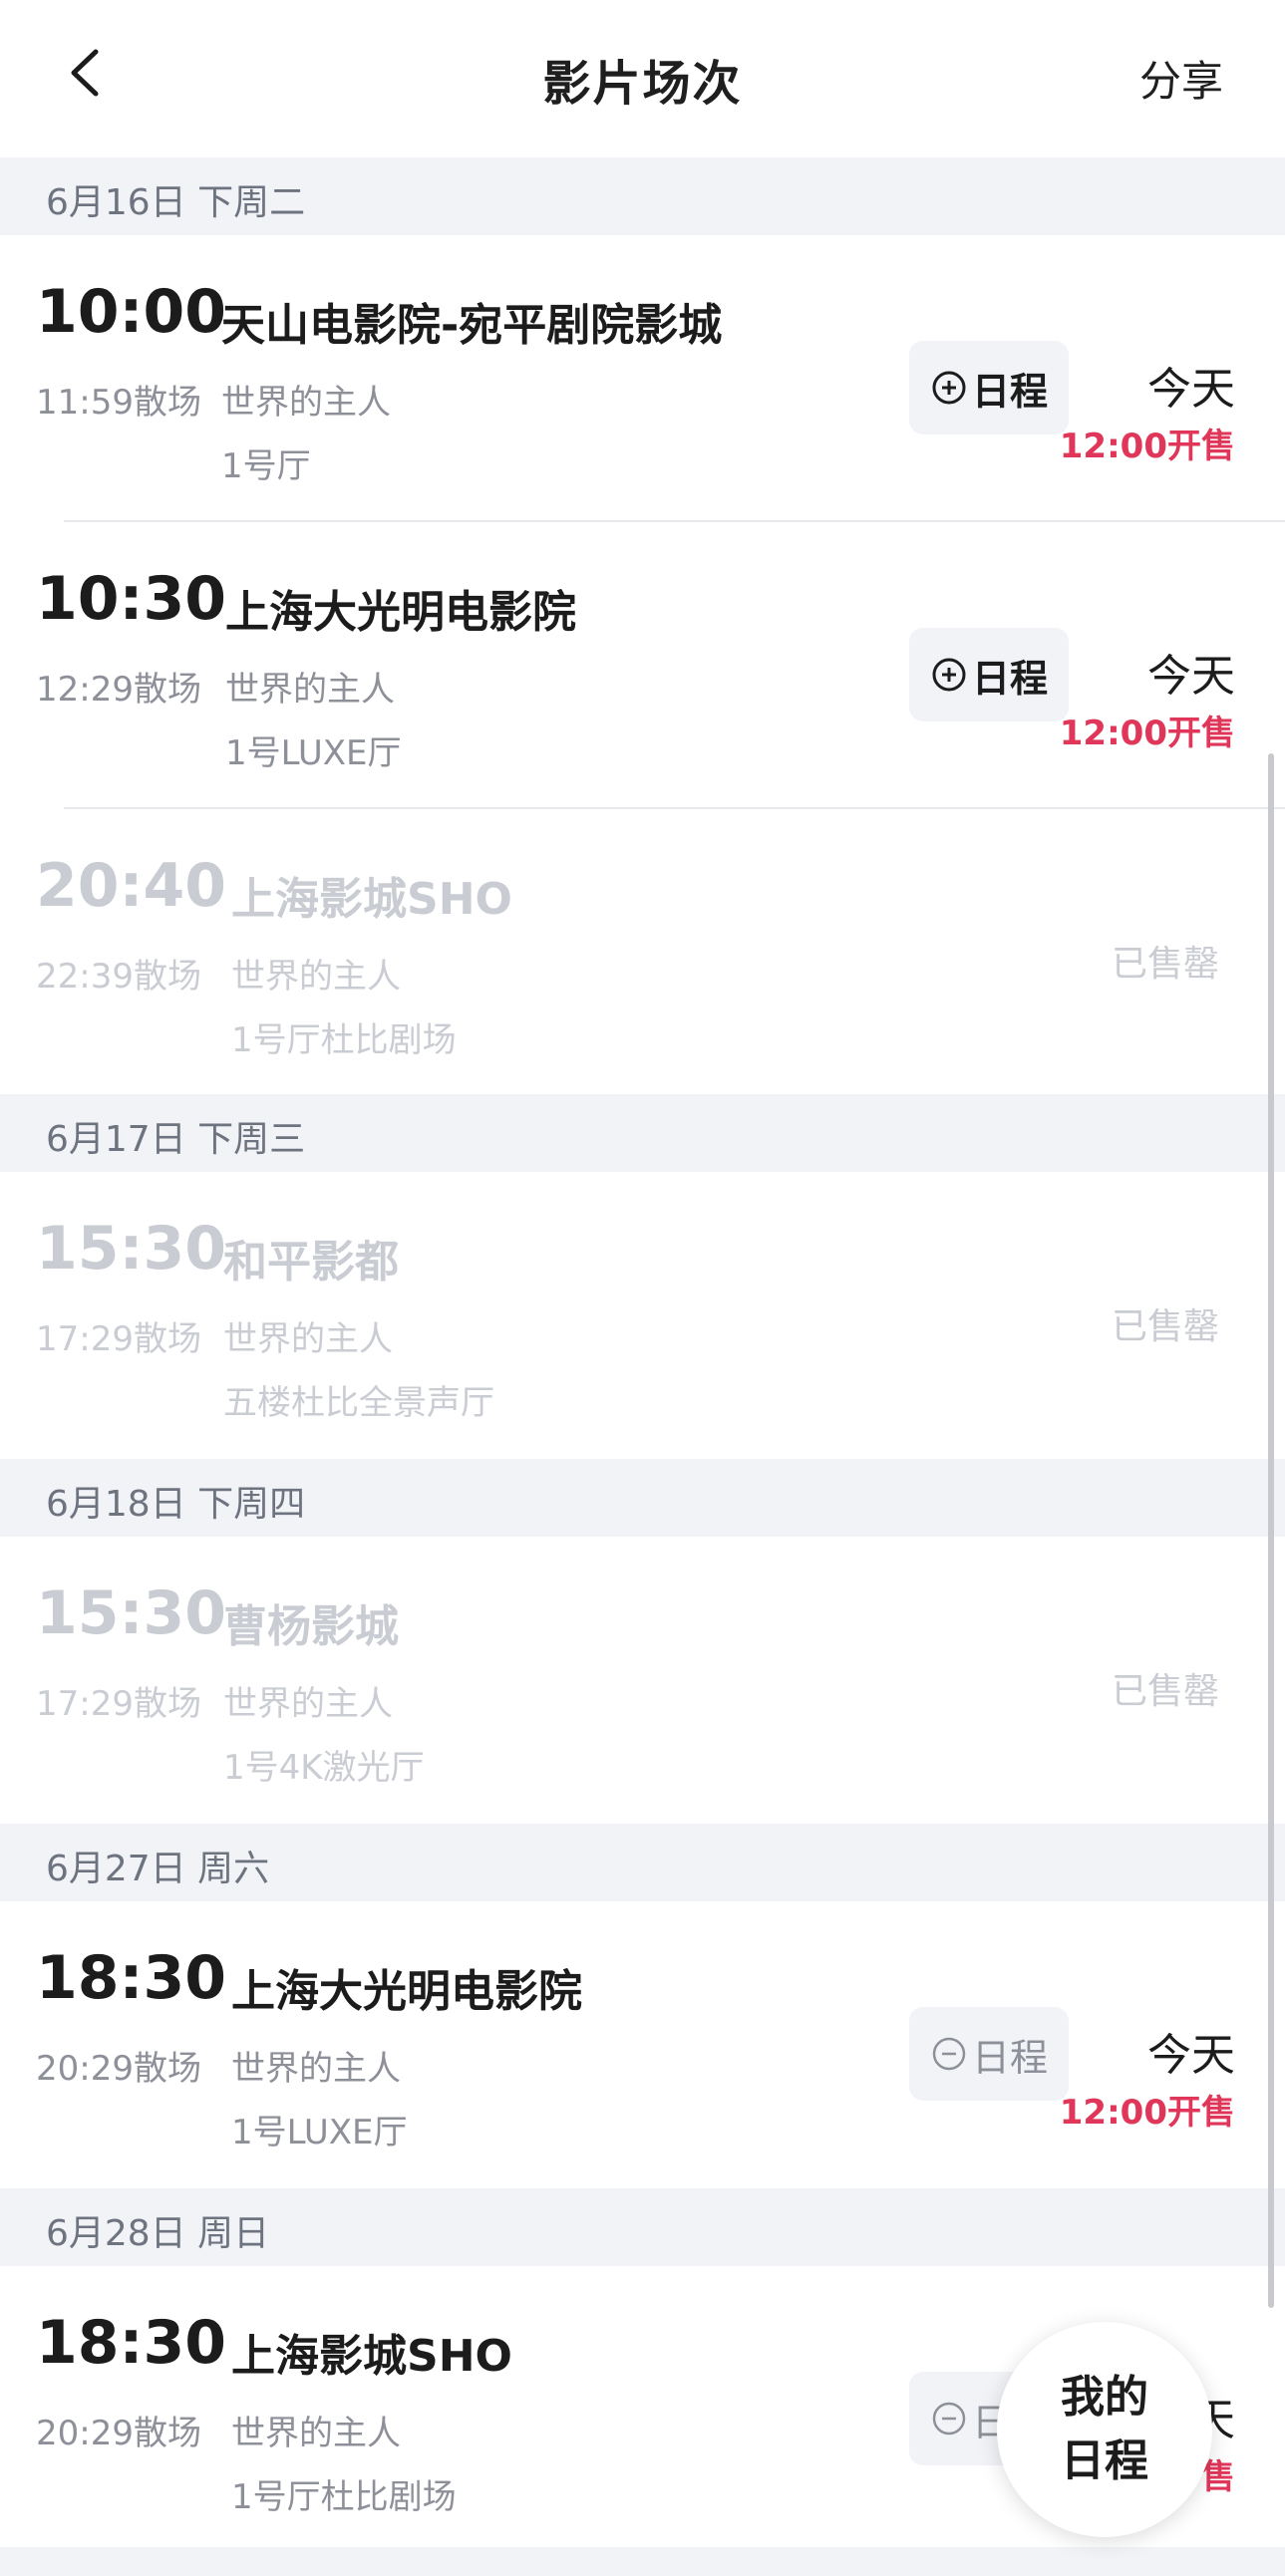 Image resolution: width=1285 pixels, height=2576 pixels. Describe the element at coordinates (358, 1403) in the screenshot. I see `hall-name: 五楼杜比全景声厅` at that location.